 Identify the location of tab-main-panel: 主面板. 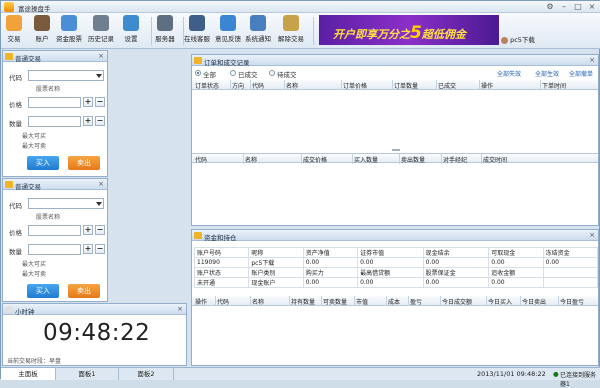
(28, 374).